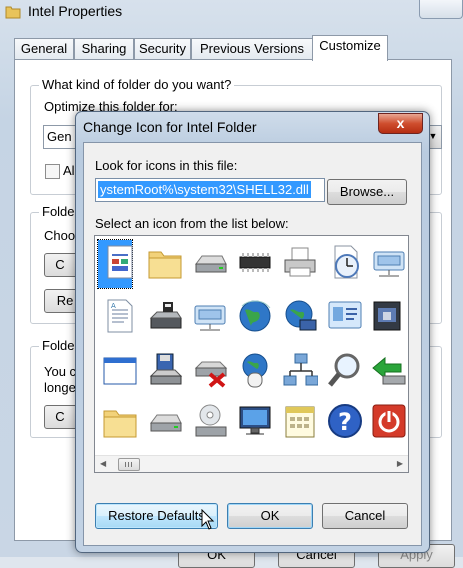  What do you see at coordinates (52, 171) in the screenshot?
I see `also-apply-checkbox` at bounding box center [52, 171].